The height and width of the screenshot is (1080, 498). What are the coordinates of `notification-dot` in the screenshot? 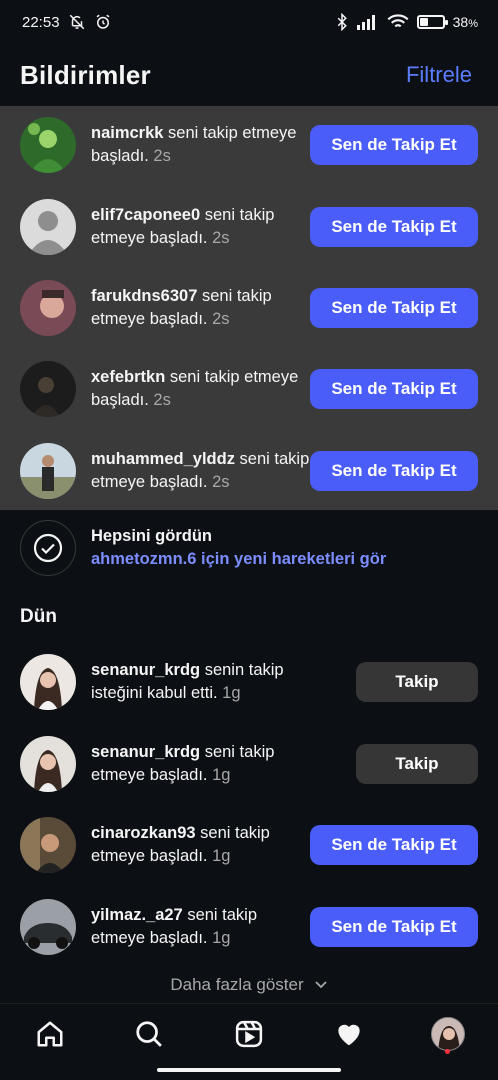 It's located at (448, 1051).